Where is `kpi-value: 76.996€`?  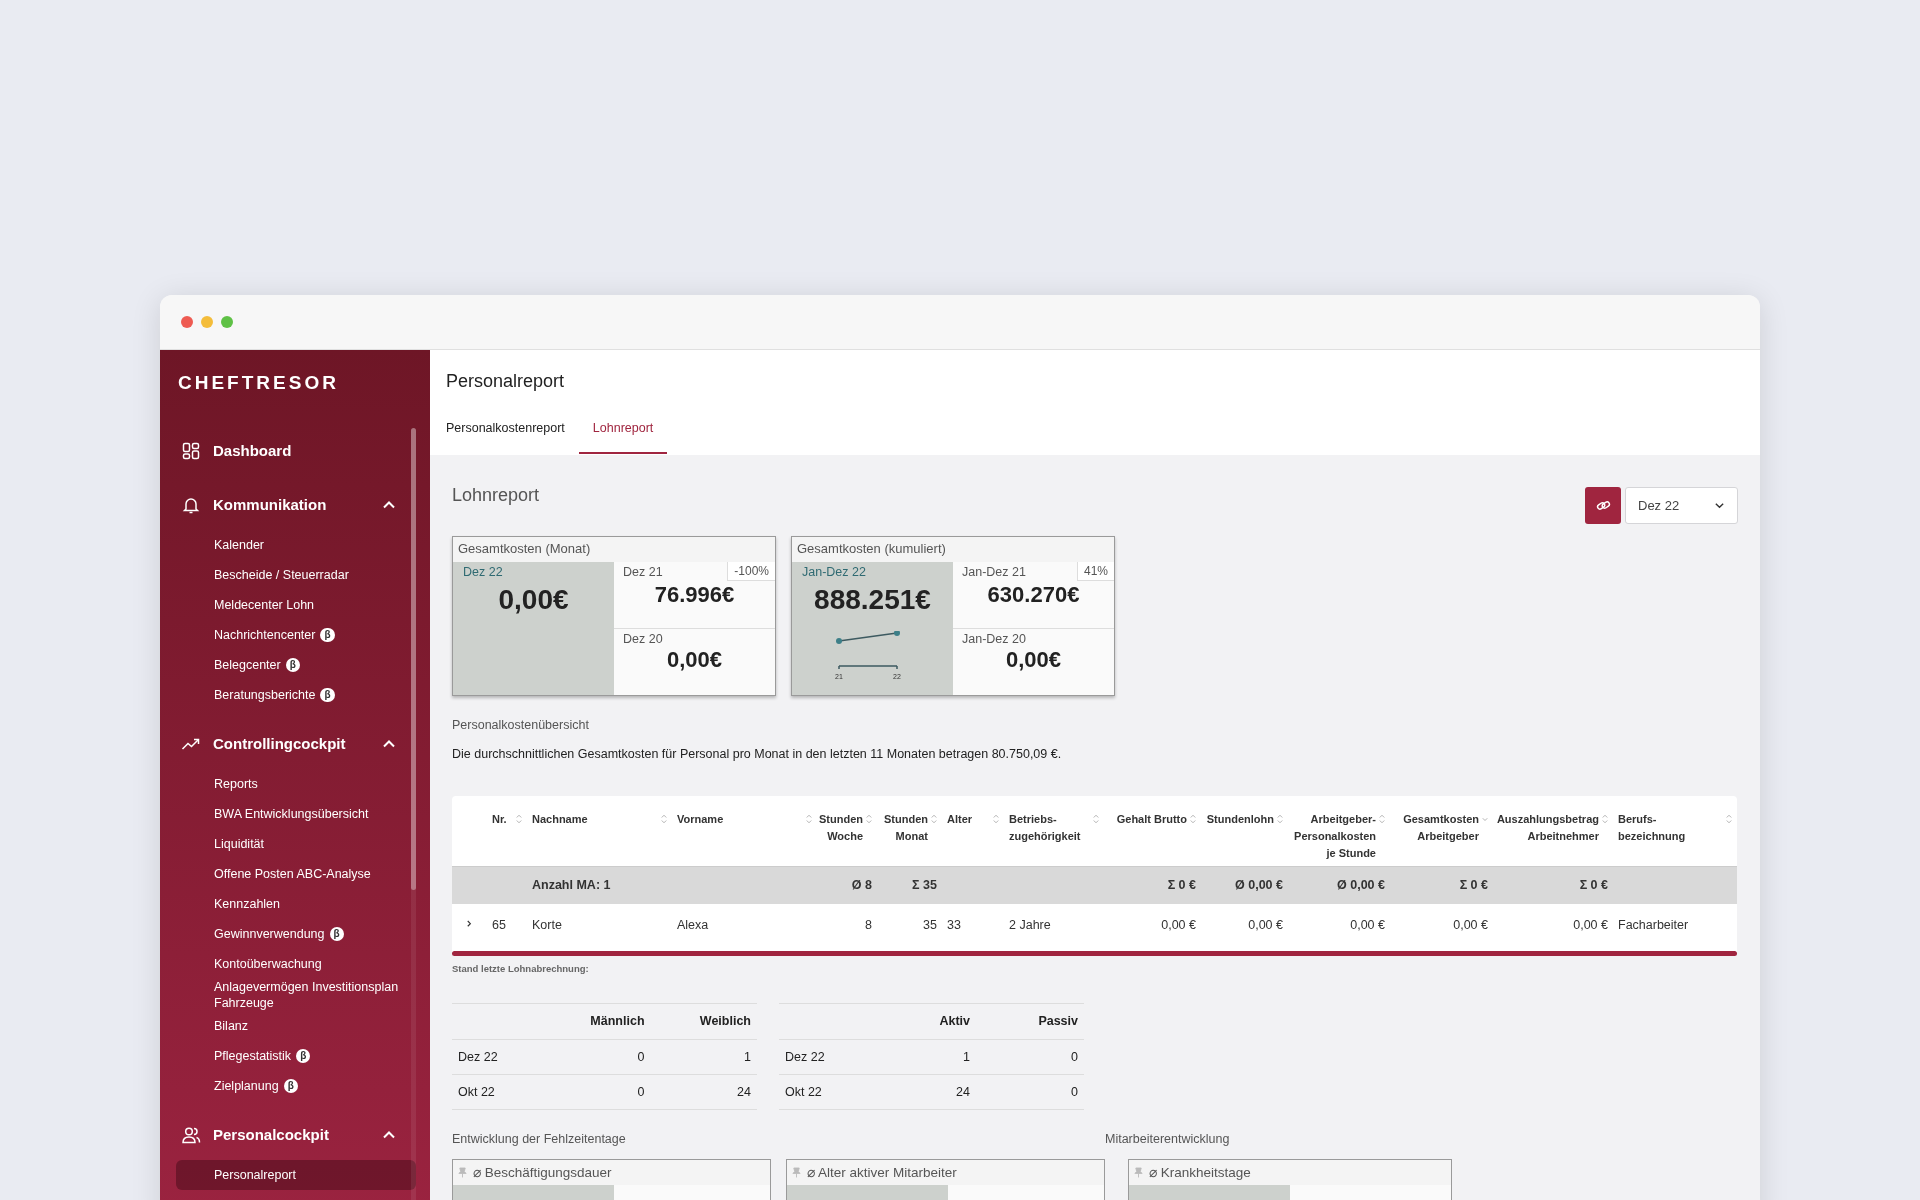
kpi-value: 76.996€ is located at coordinates (694, 595).